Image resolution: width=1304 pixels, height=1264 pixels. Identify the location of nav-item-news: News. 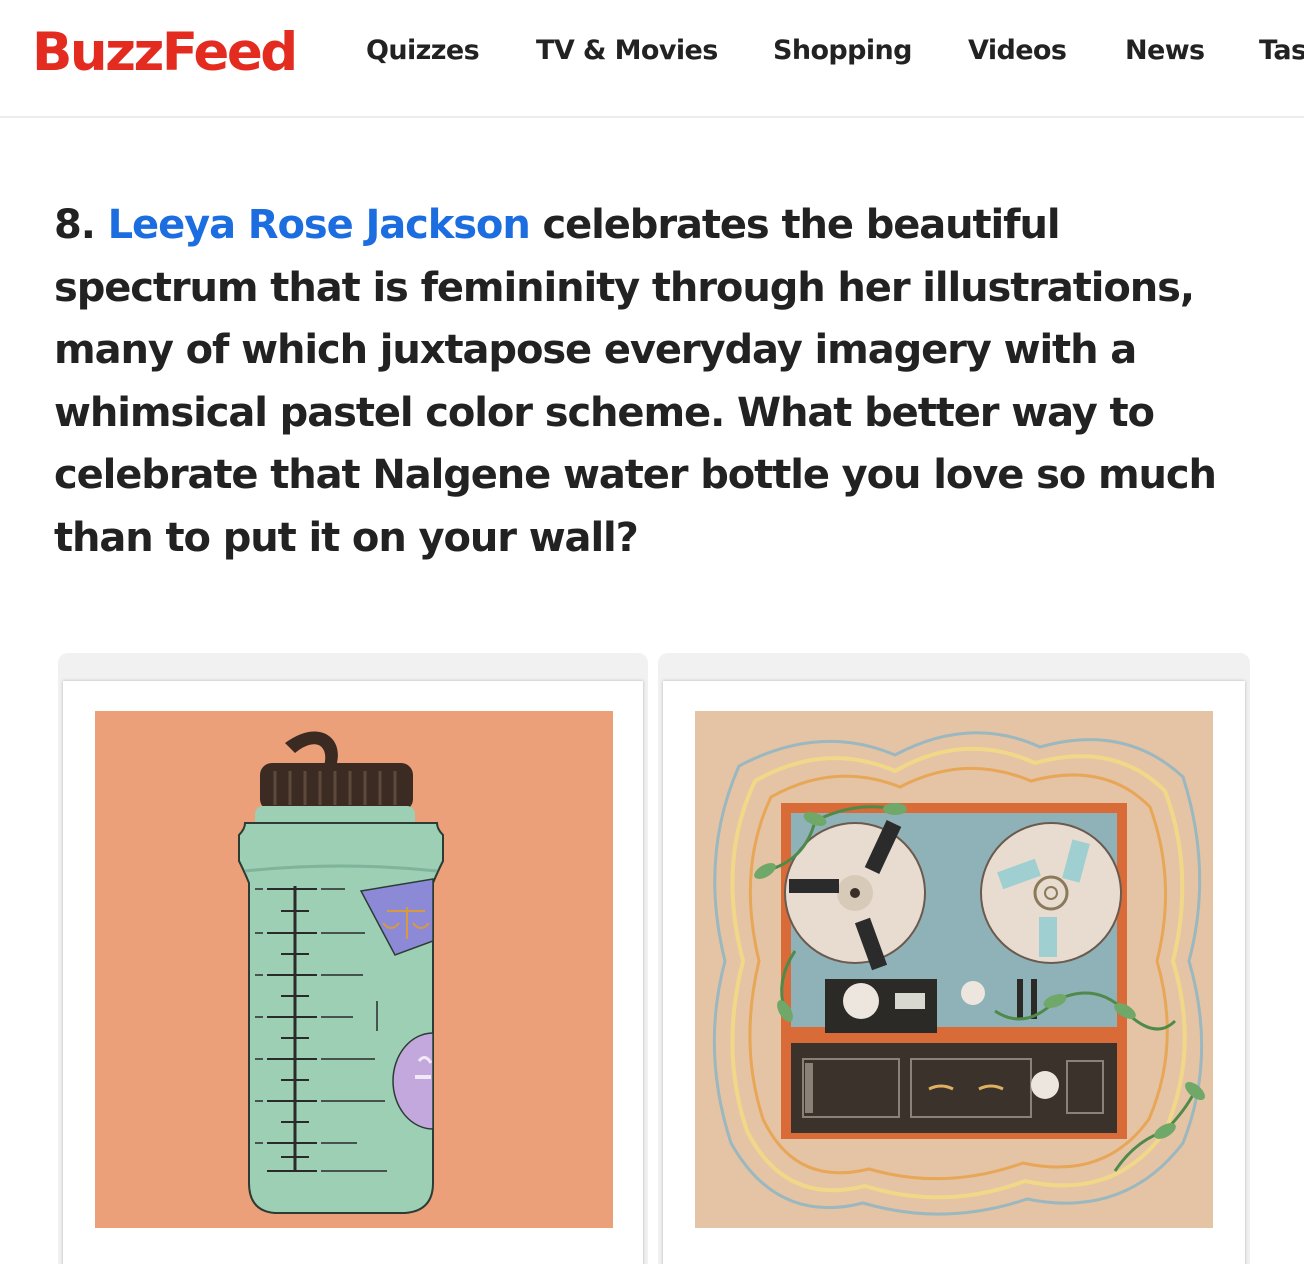
(1165, 51).